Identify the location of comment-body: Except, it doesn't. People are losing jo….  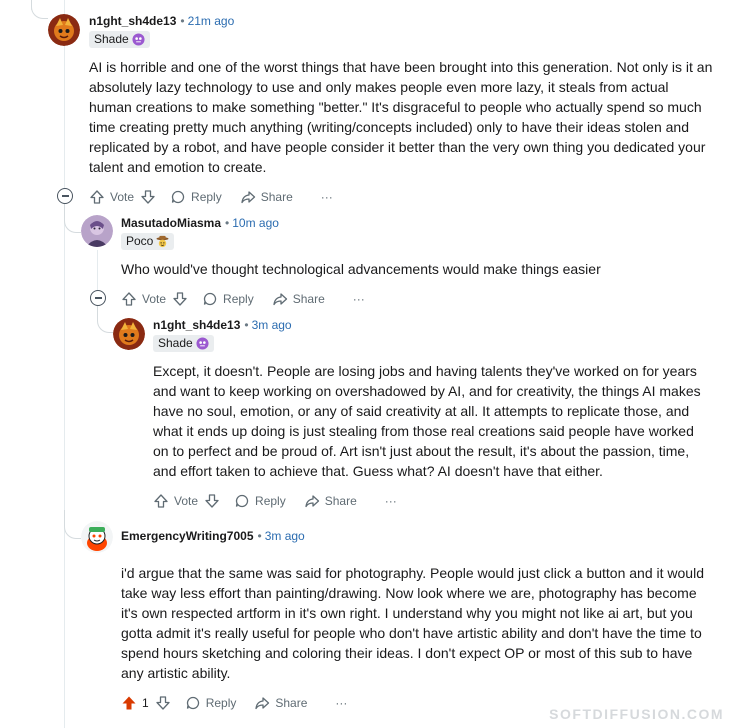
(427, 421).